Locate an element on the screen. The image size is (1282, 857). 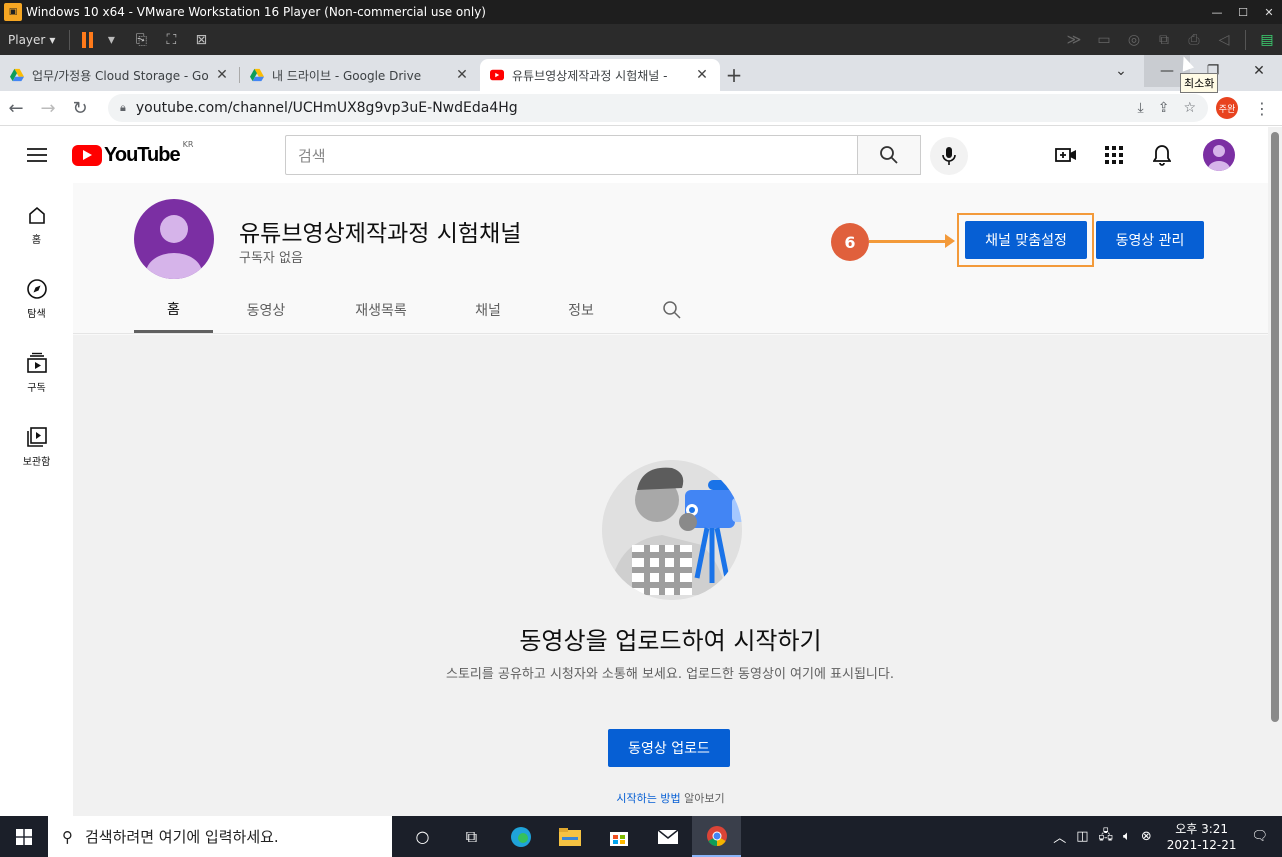
guide-sidebar: 홈 탐색 구독 보관함 is located at coordinates (36, 499).